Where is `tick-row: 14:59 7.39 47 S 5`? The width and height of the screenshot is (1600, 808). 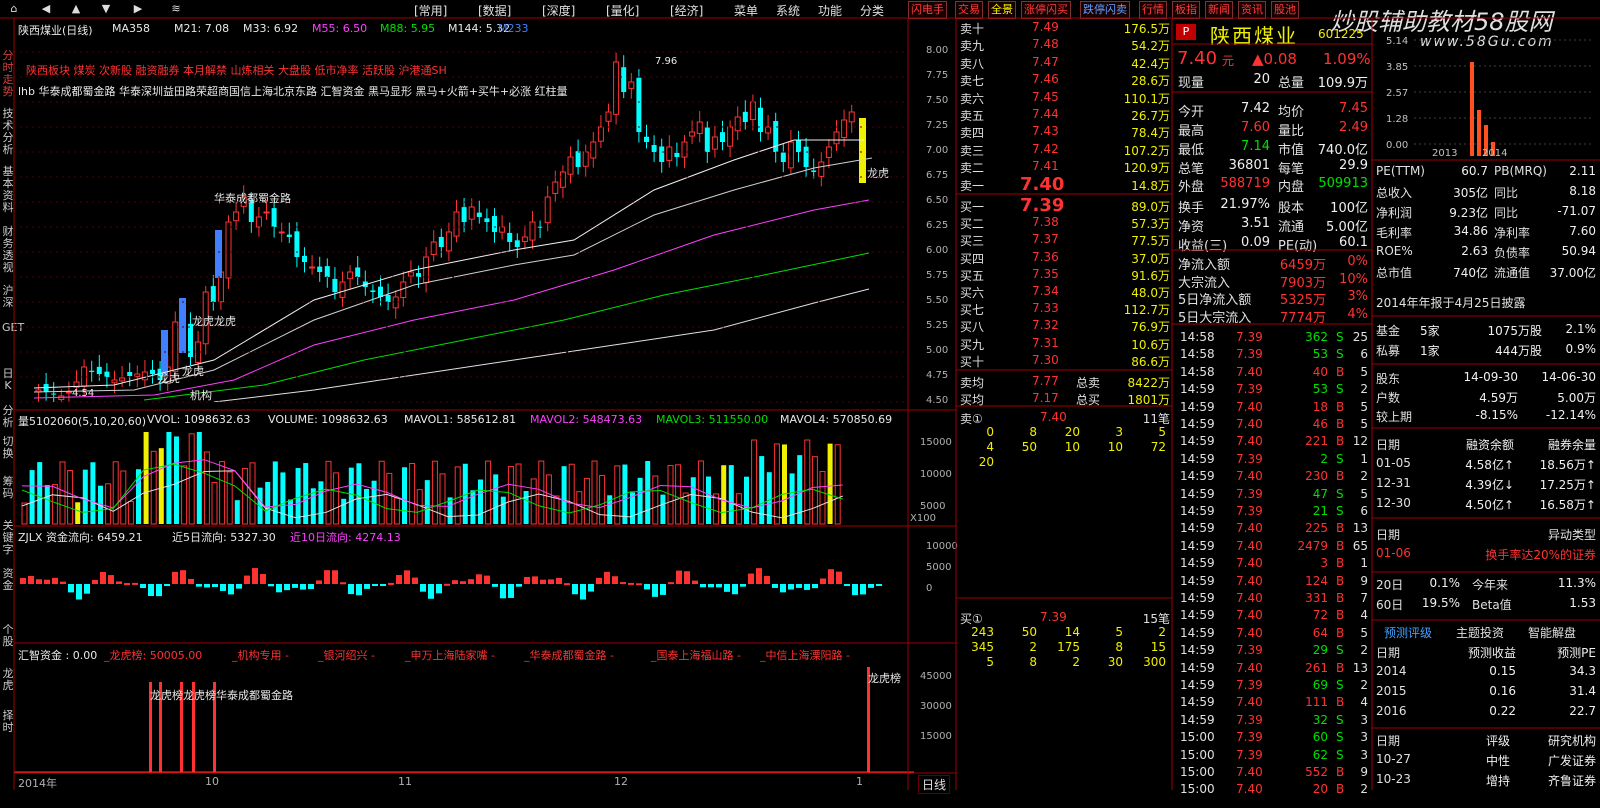 tick-row: 14:59 7.39 47 S 5 is located at coordinates (1273, 495).